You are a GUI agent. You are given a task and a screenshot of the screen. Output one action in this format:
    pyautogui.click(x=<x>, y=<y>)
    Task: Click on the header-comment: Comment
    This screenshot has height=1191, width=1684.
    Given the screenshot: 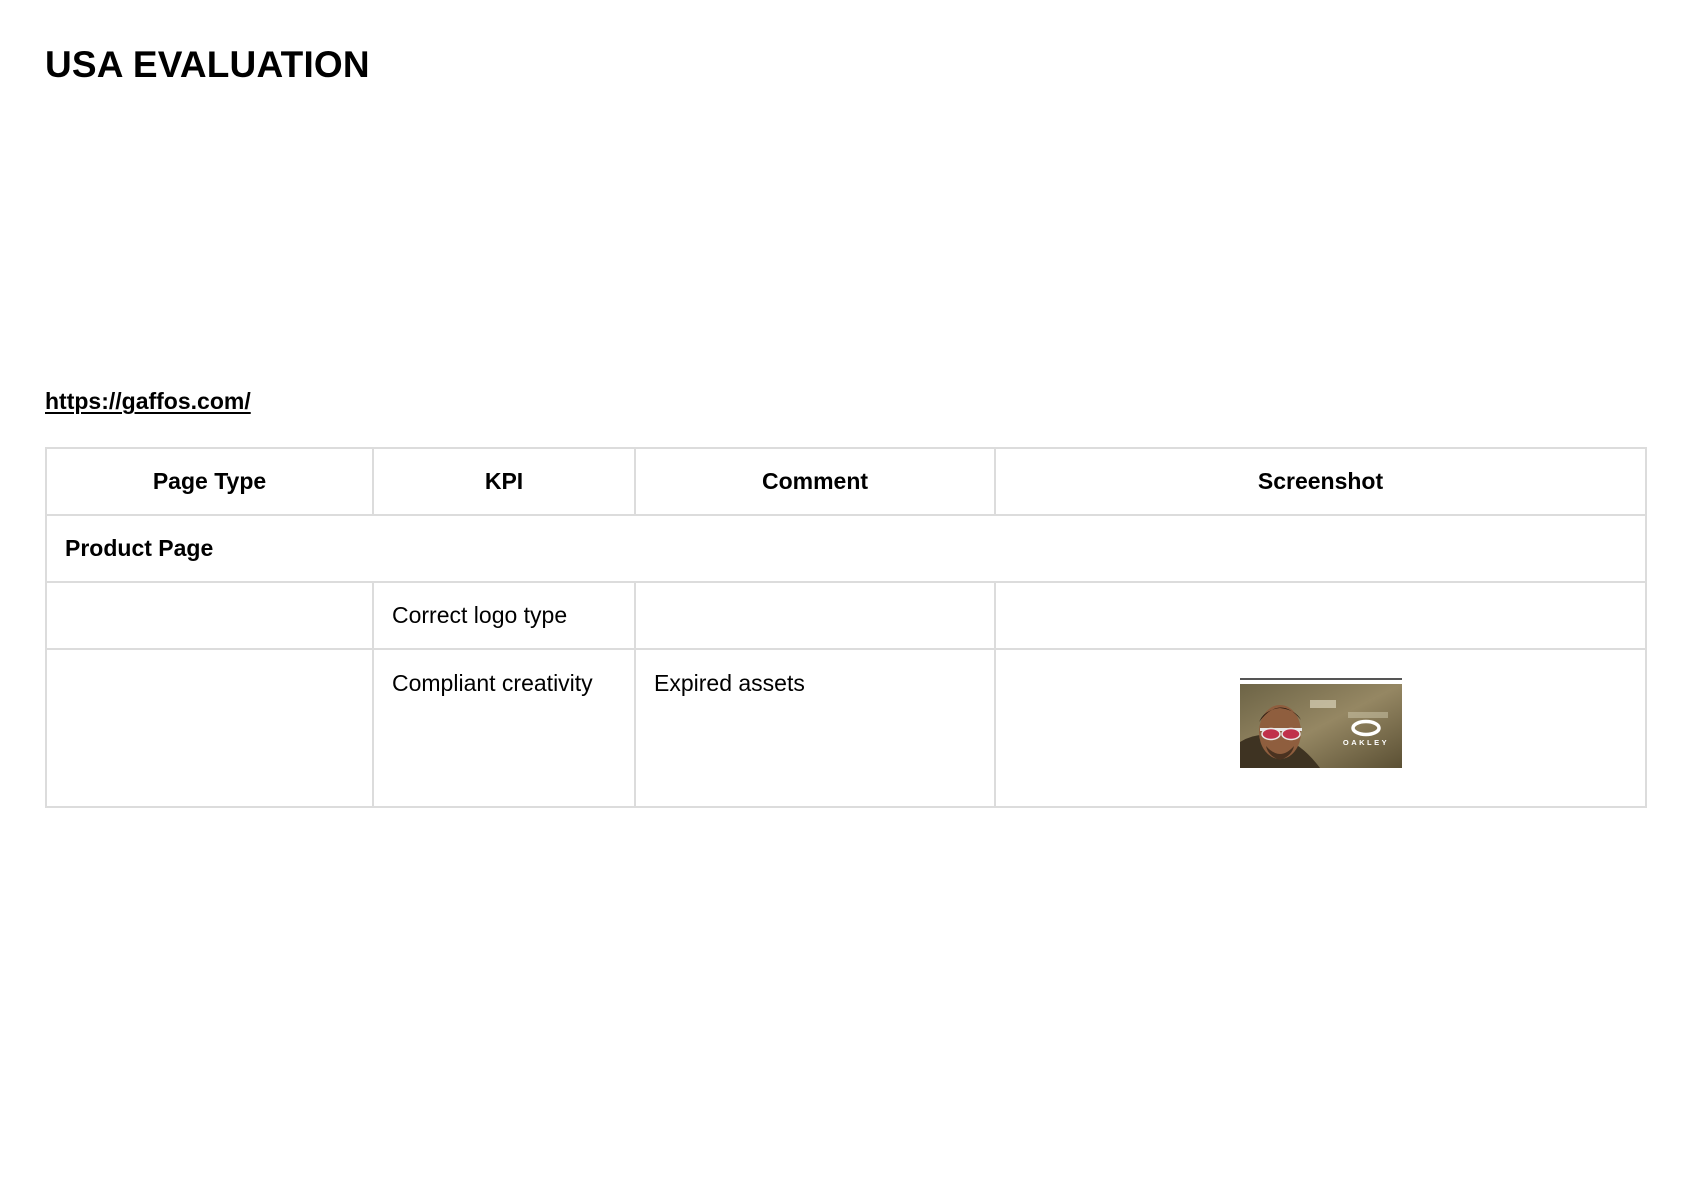 What is the action you would take?
    pyautogui.click(x=815, y=481)
    